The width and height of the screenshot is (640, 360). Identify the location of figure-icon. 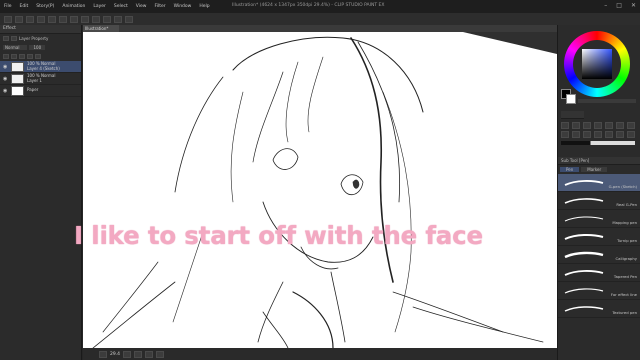
(620, 134).